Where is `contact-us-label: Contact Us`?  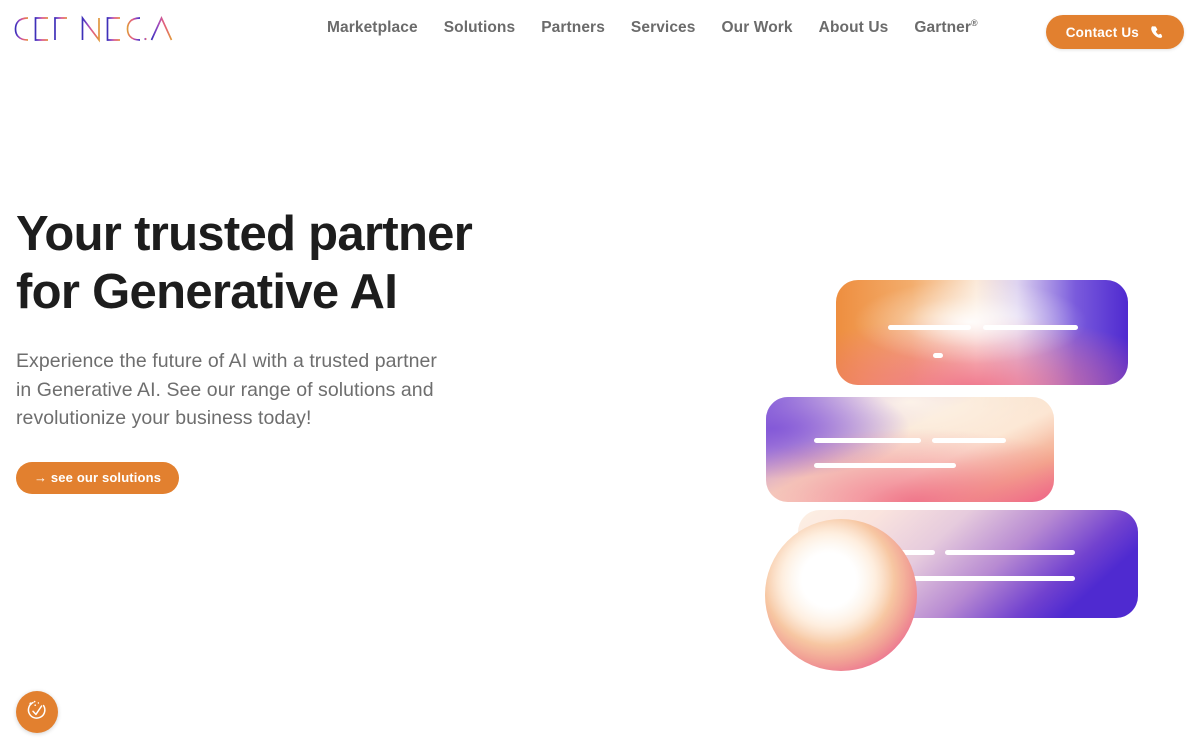 contact-us-label: Contact Us is located at coordinates (1102, 32).